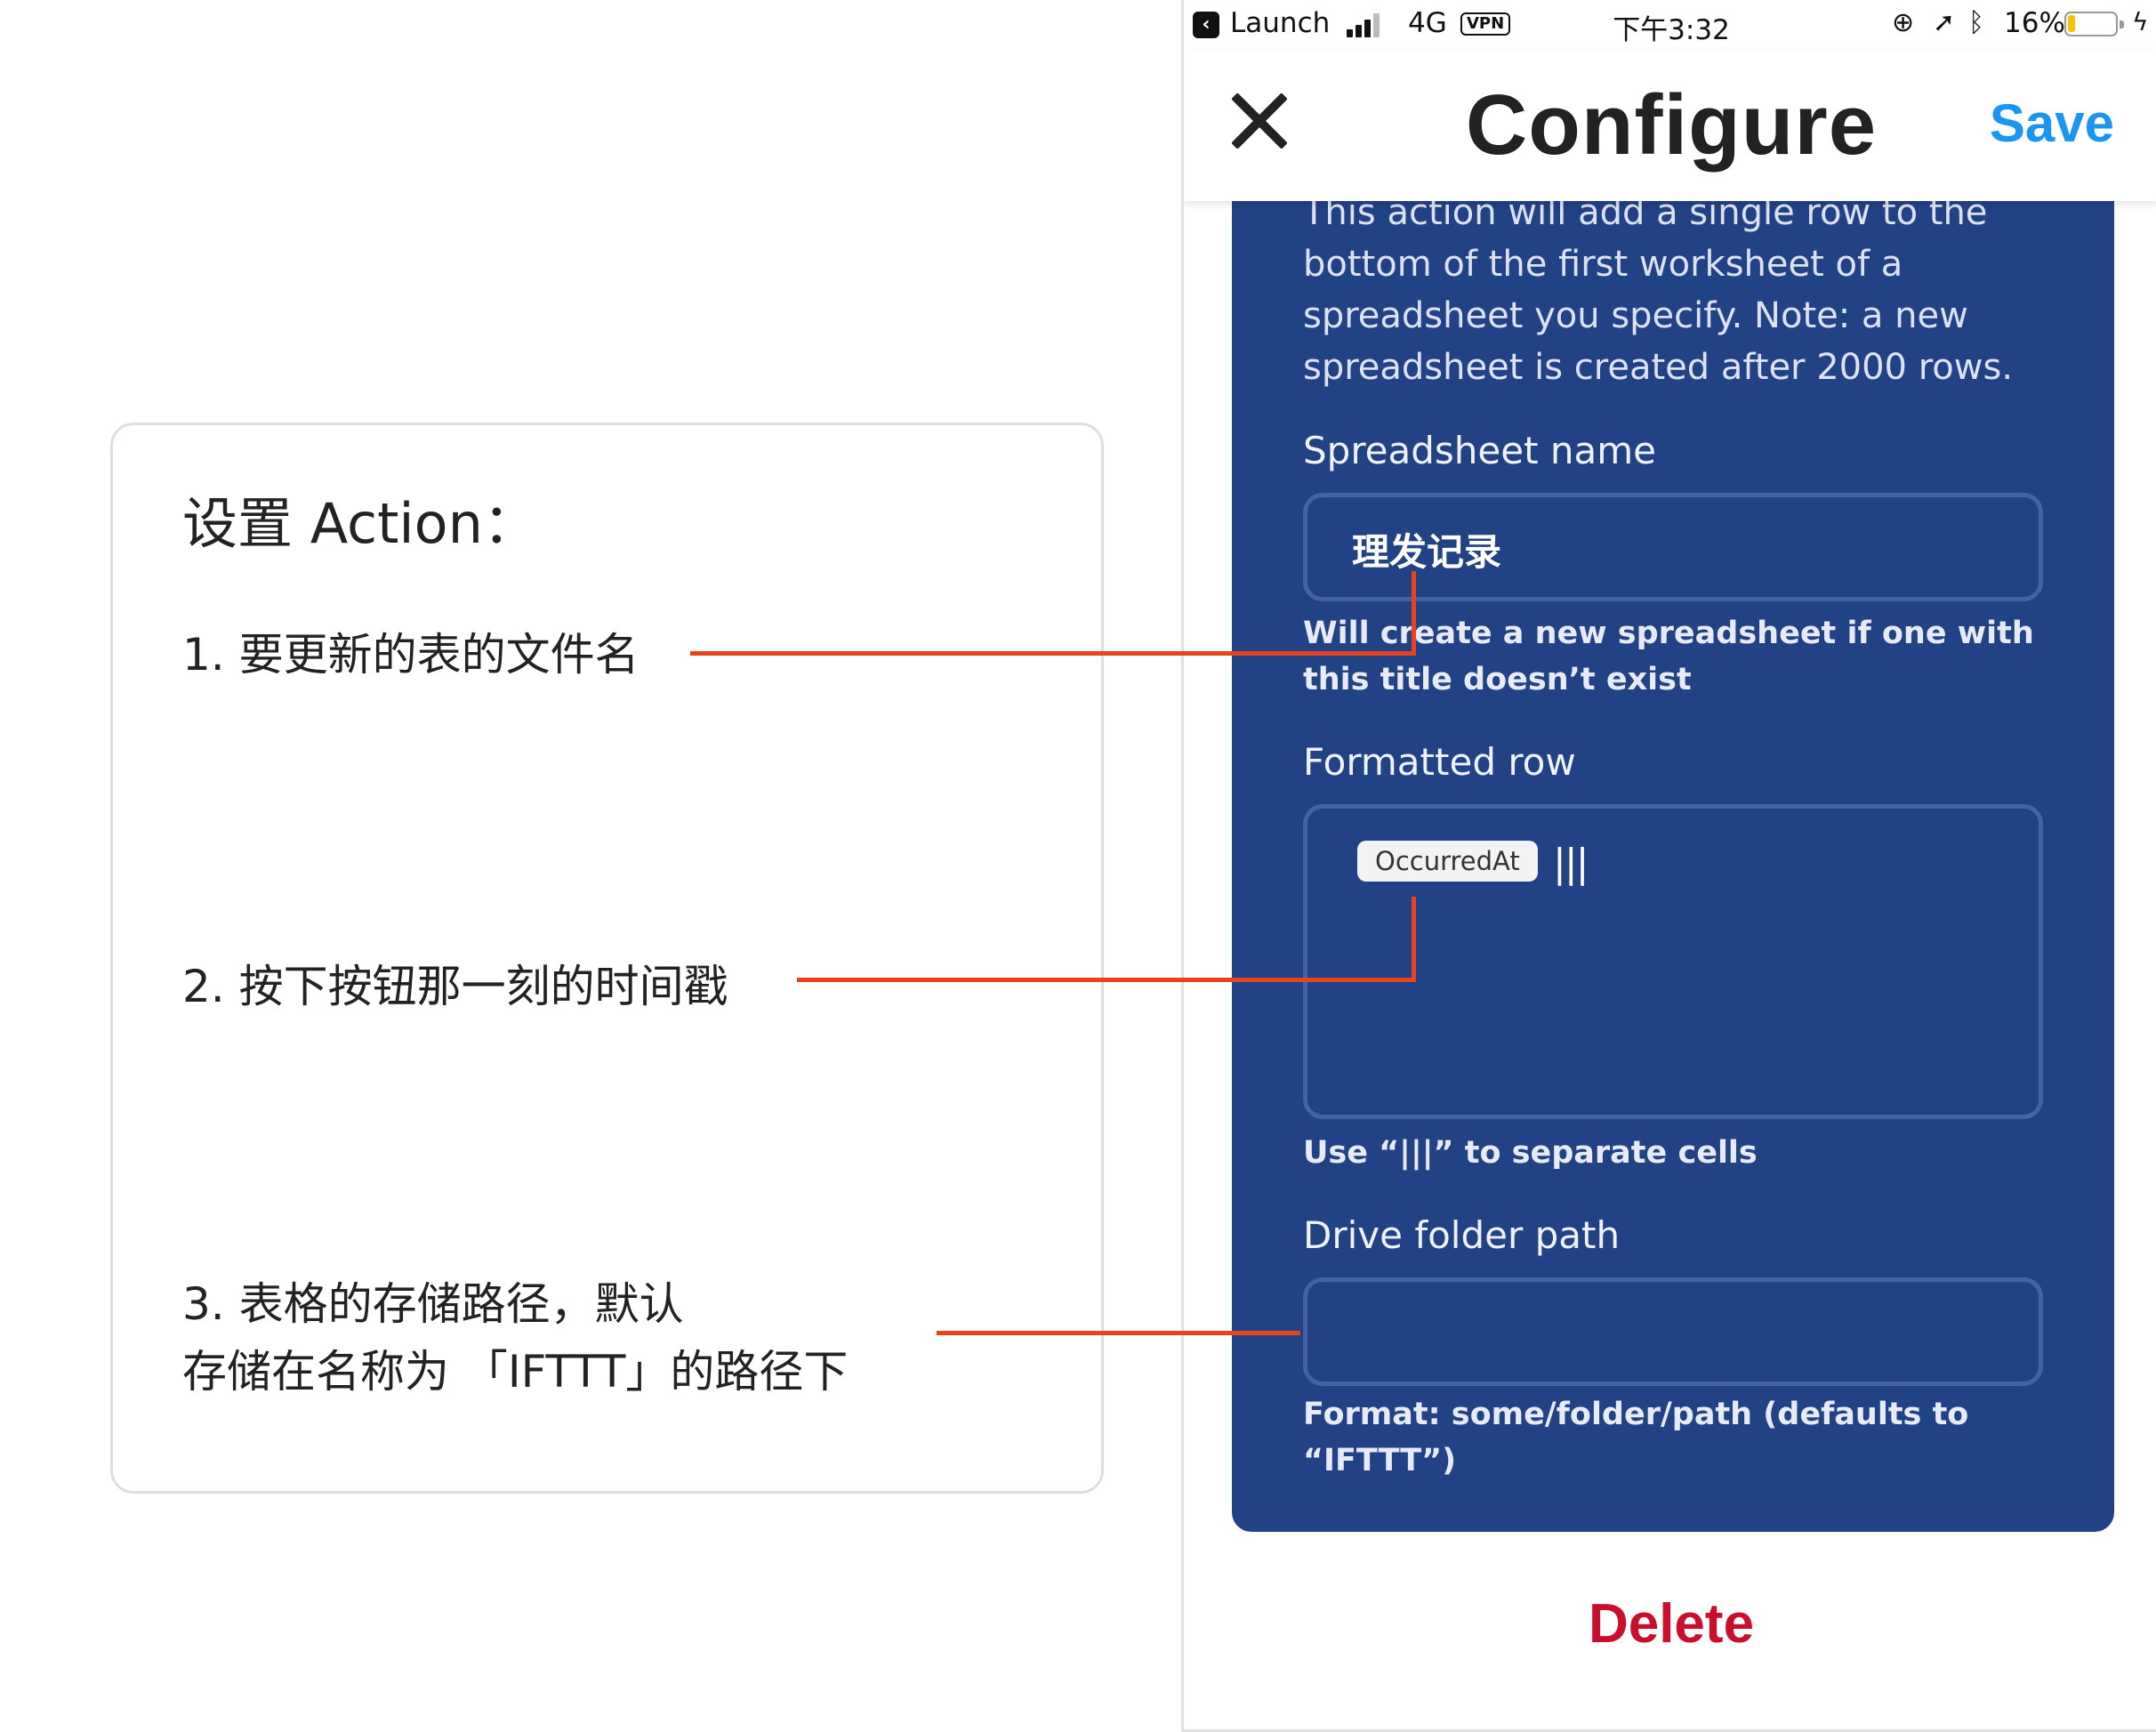 Image resolution: width=2156 pixels, height=1732 pixels. Describe the element at coordinates (1976, 22) in the screenshot. I see `bluetooth-icon: ᛒ` at that location.